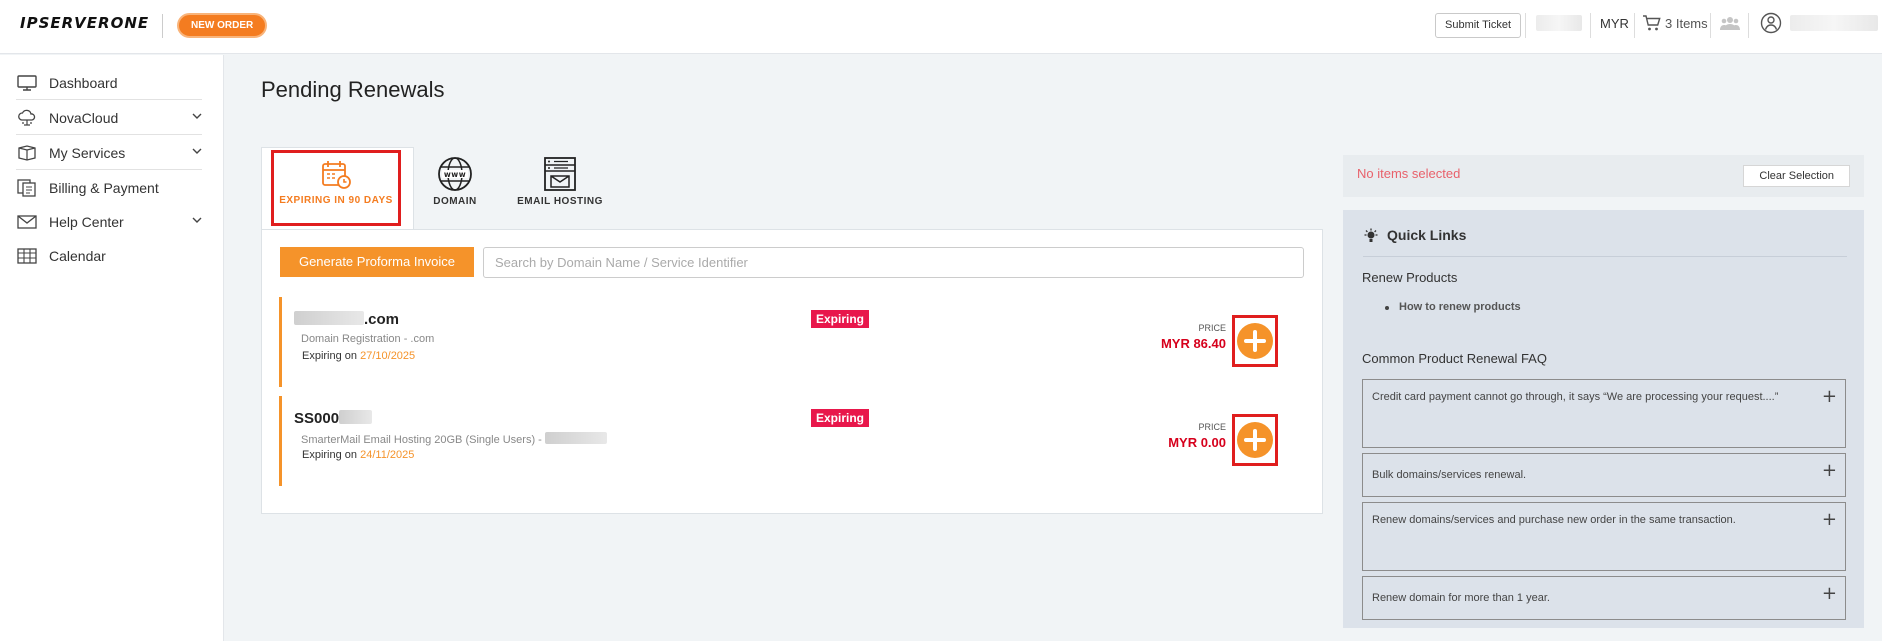  I want to click on blurred-domain-name, so click(329, 318).